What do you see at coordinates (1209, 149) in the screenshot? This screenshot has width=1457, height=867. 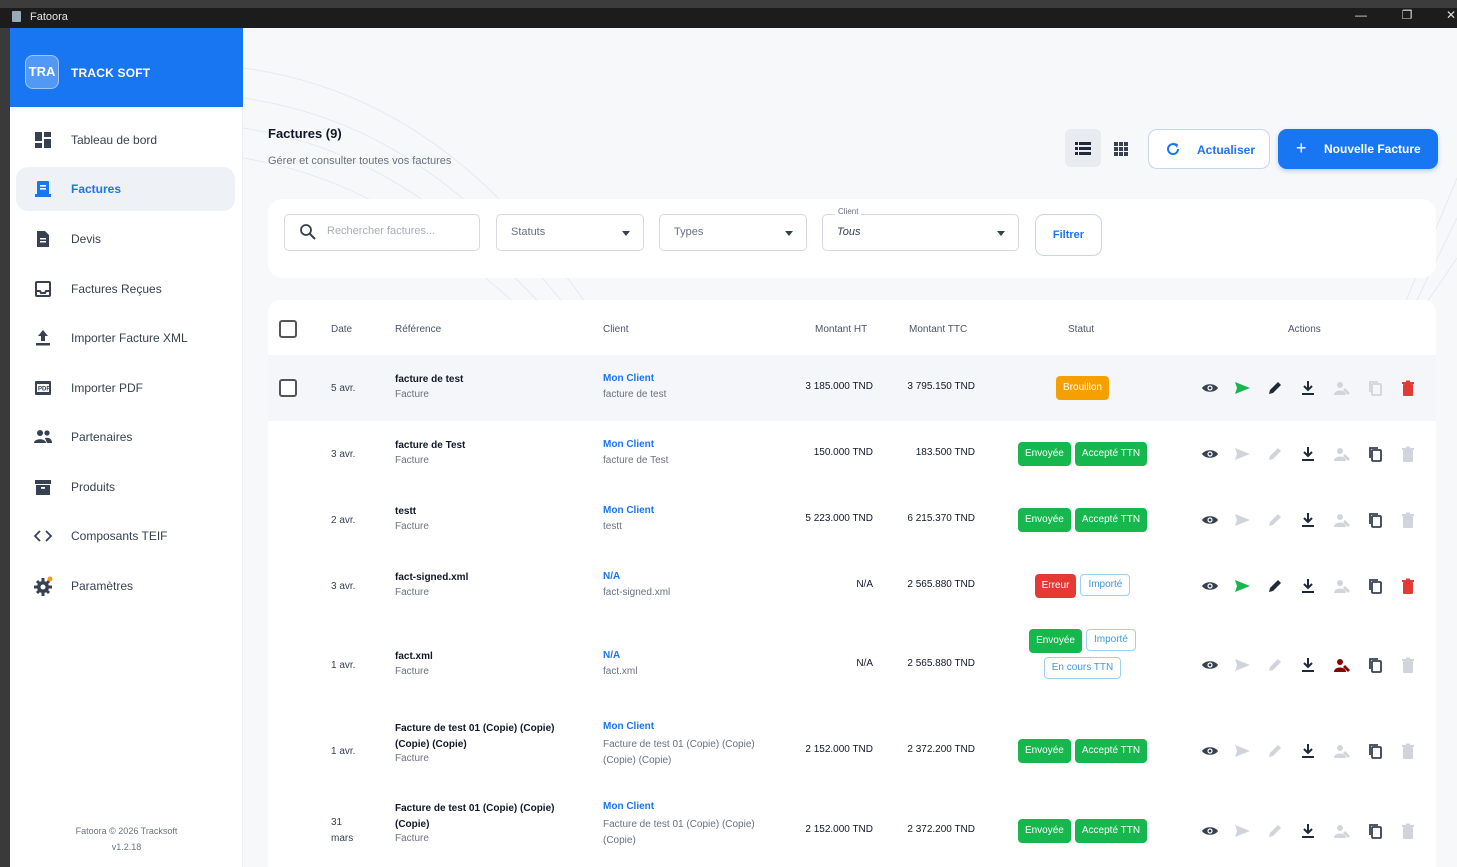 I see `refresh-button: Actualiser` at bounding box center [1209, 149].